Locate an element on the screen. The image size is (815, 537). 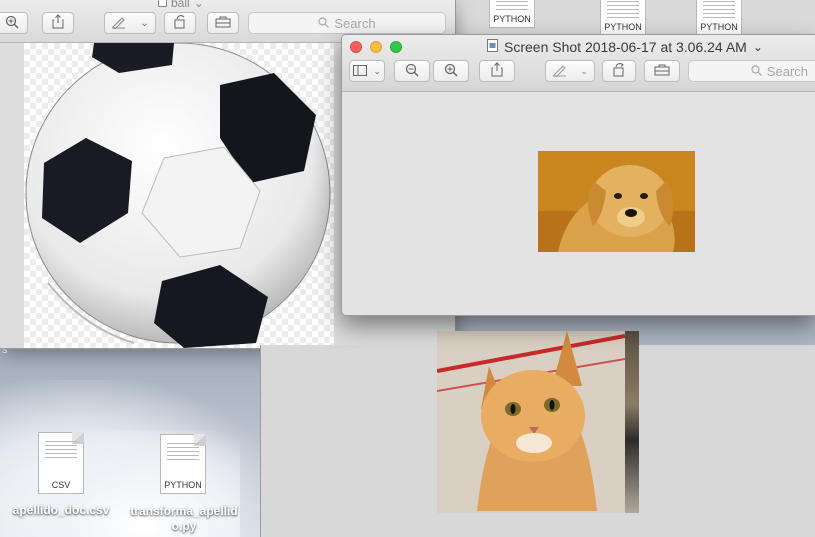
sidebar-icon is located at coordinates (360, 71).